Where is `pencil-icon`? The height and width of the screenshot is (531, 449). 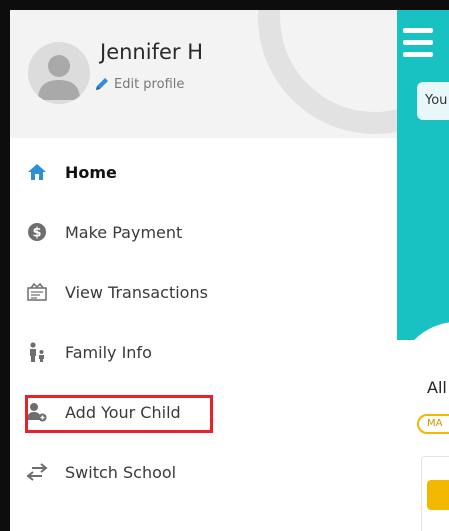
pencil-icon is located at coordinates (102, 84).